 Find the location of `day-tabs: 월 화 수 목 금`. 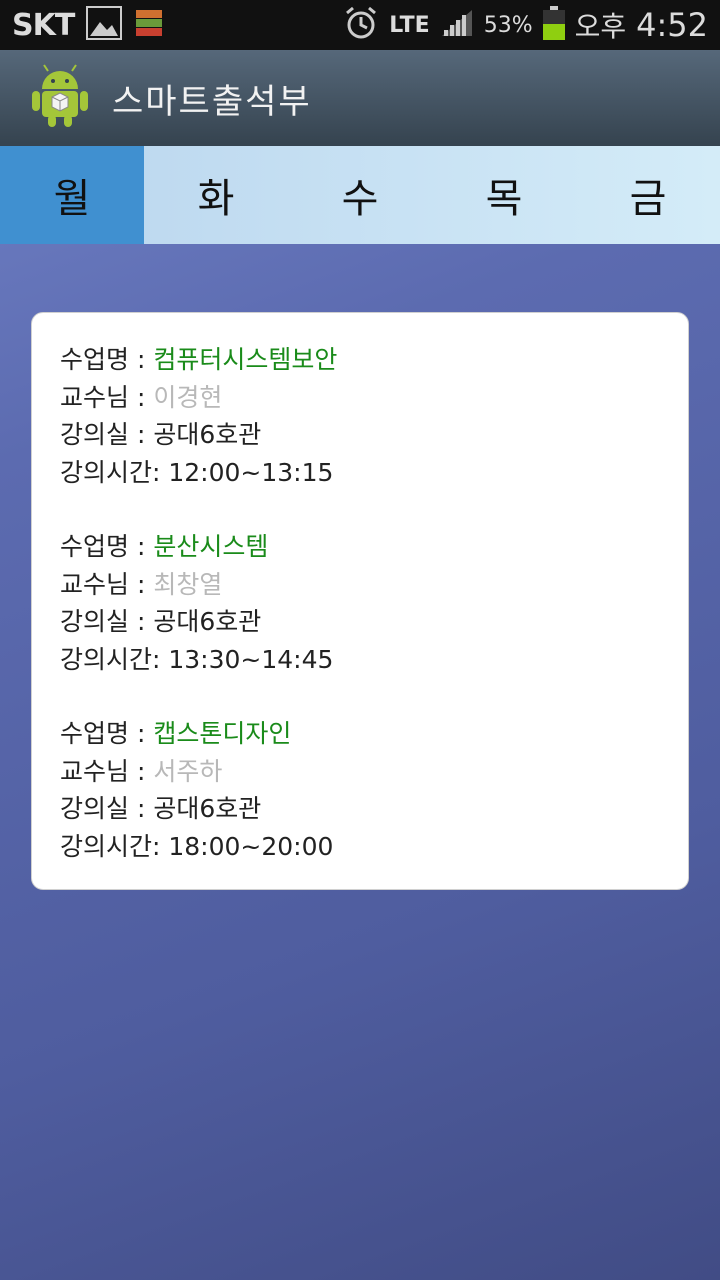

day-tabs: 월 화 수 목 금 is located at coordinates (360, 195).